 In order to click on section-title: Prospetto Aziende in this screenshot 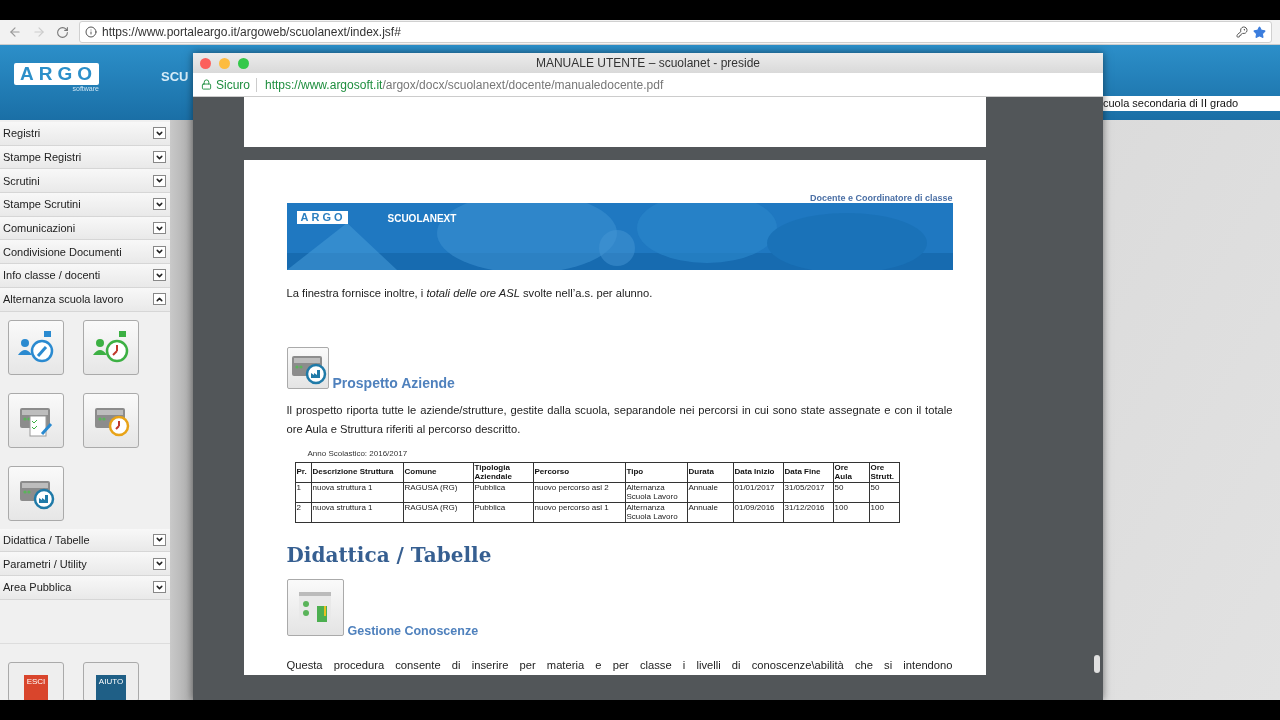, I will do `click(393, 383)`.